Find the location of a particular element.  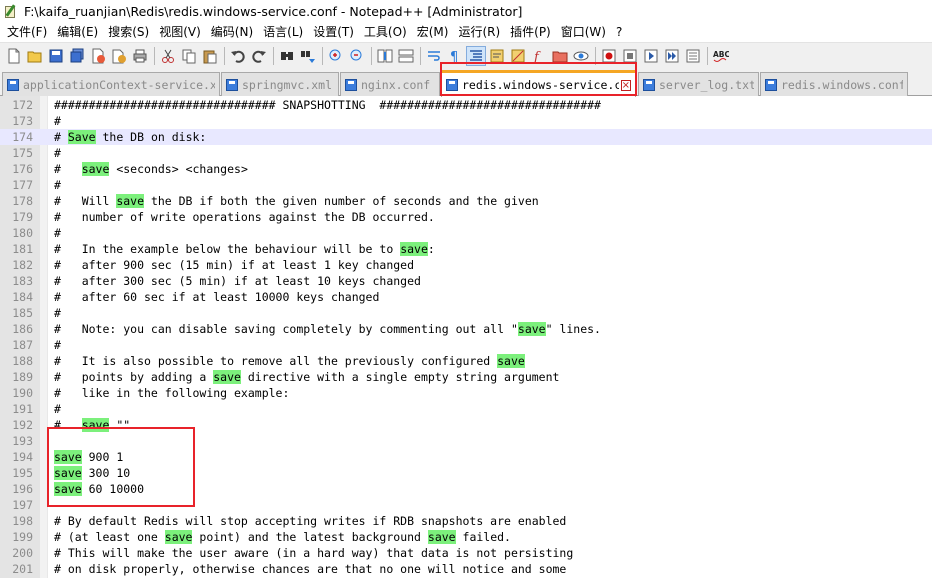

editor-line: 196 save 60 10000 is located at coordinates (466, 489).